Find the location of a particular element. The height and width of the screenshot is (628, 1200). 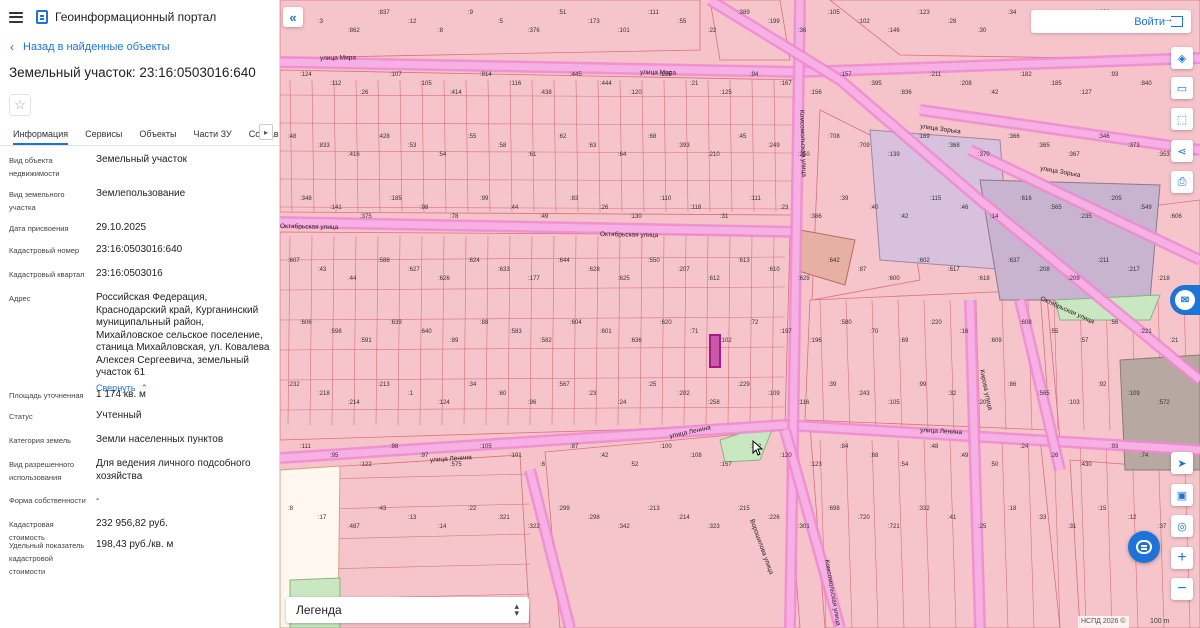

parcel-number-label: :565 is located at coordinates (1044, 394).